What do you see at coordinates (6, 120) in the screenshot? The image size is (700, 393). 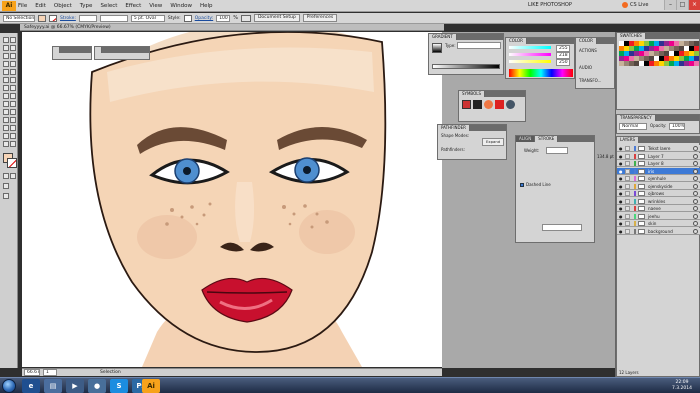 I see `eyedropper-icon` at bounding box center [6, 120].